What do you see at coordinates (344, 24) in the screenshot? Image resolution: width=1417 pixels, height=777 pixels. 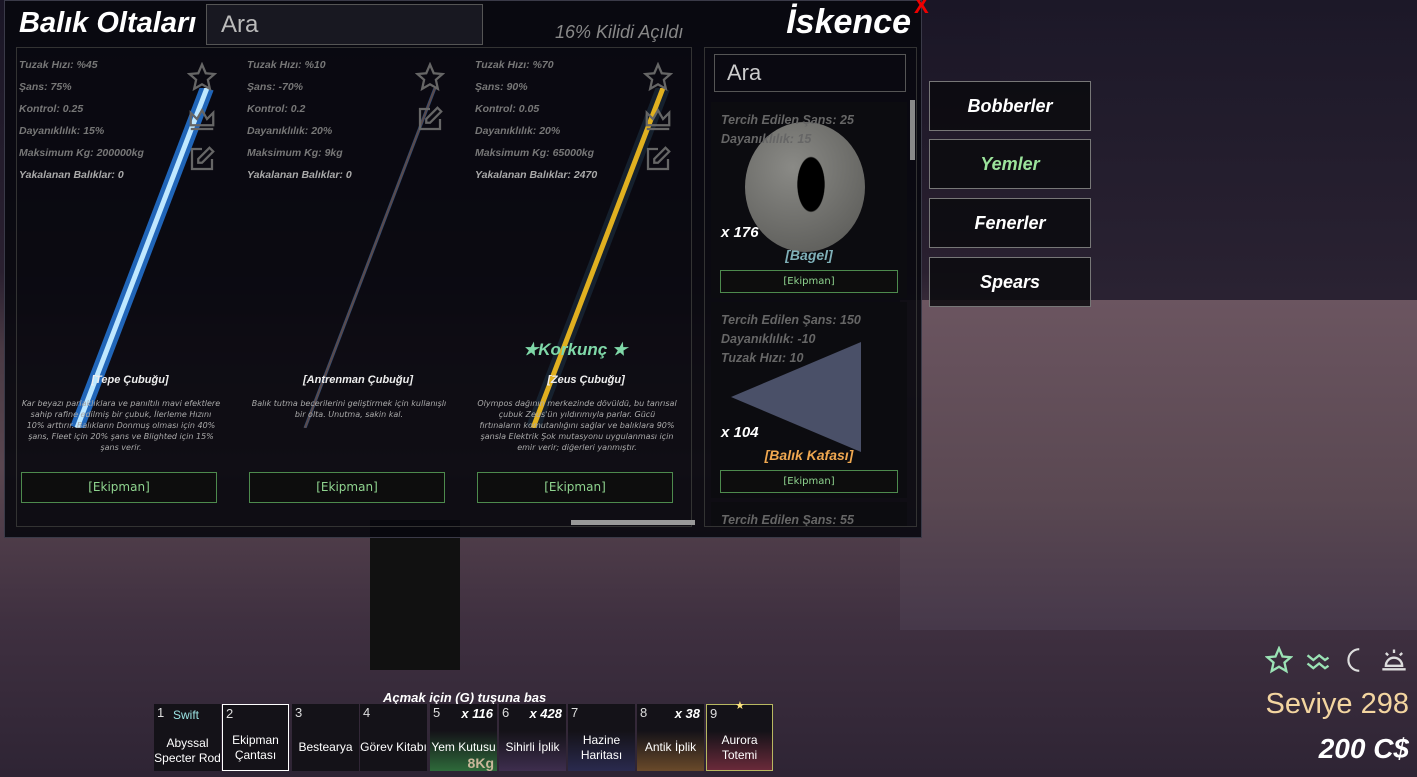 I see `rod-search-input: Ara` at bounding box center [344, 24].